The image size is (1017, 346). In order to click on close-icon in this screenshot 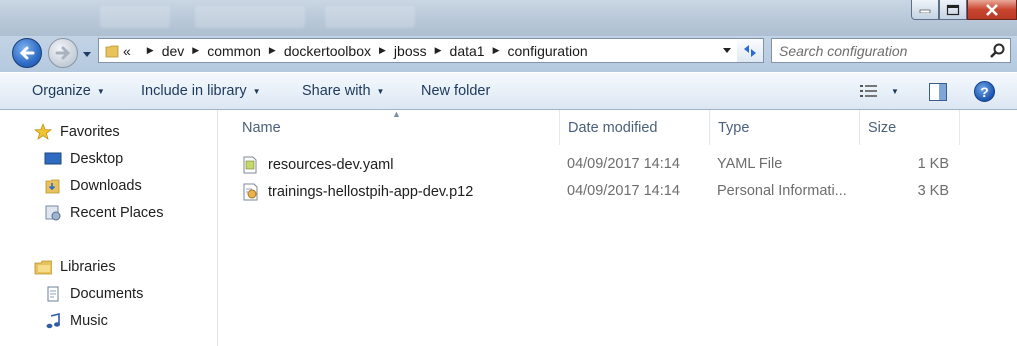, I will do `click(992, 9)`.